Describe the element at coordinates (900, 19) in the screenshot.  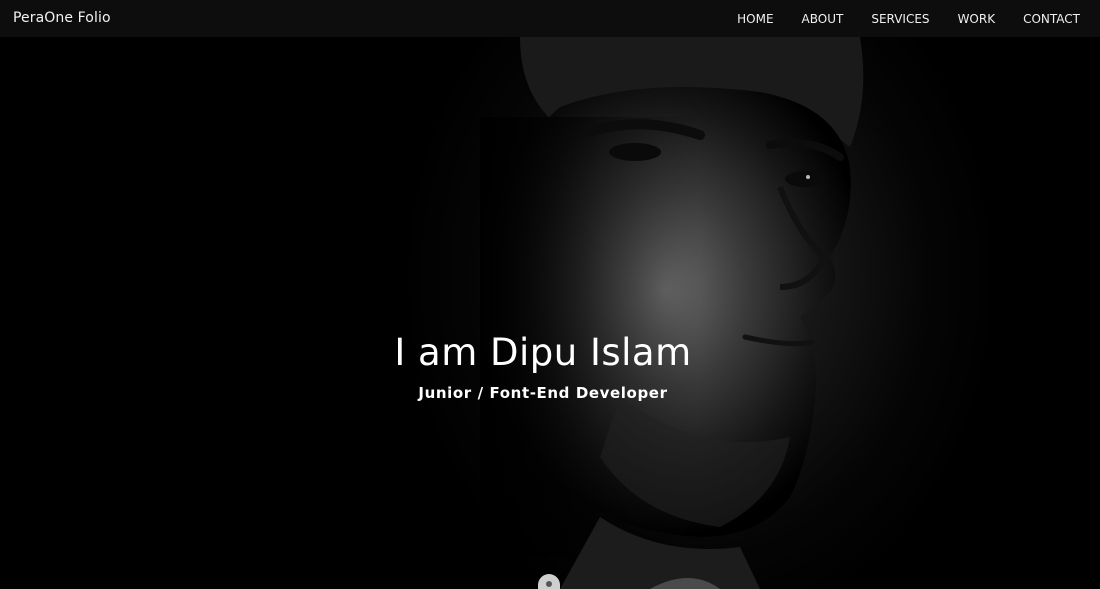
I see `nav-link-services: SERVICES` at that location.